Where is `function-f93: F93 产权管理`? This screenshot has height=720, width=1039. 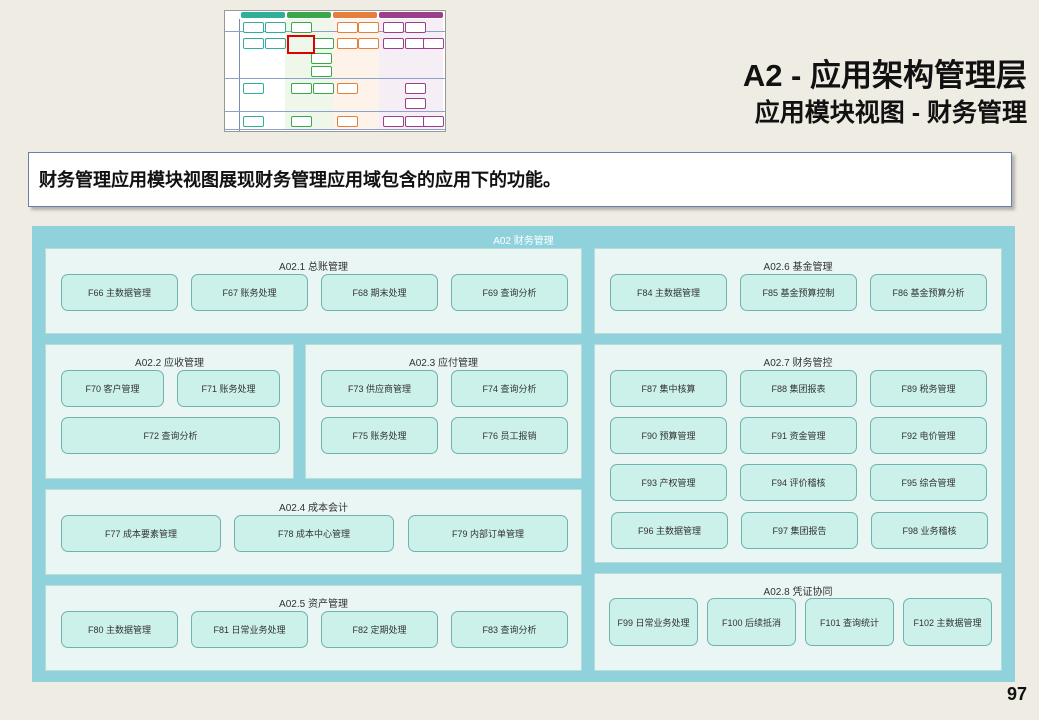 function-f93: F93 产权管理 is located at coordinates (668, 482).